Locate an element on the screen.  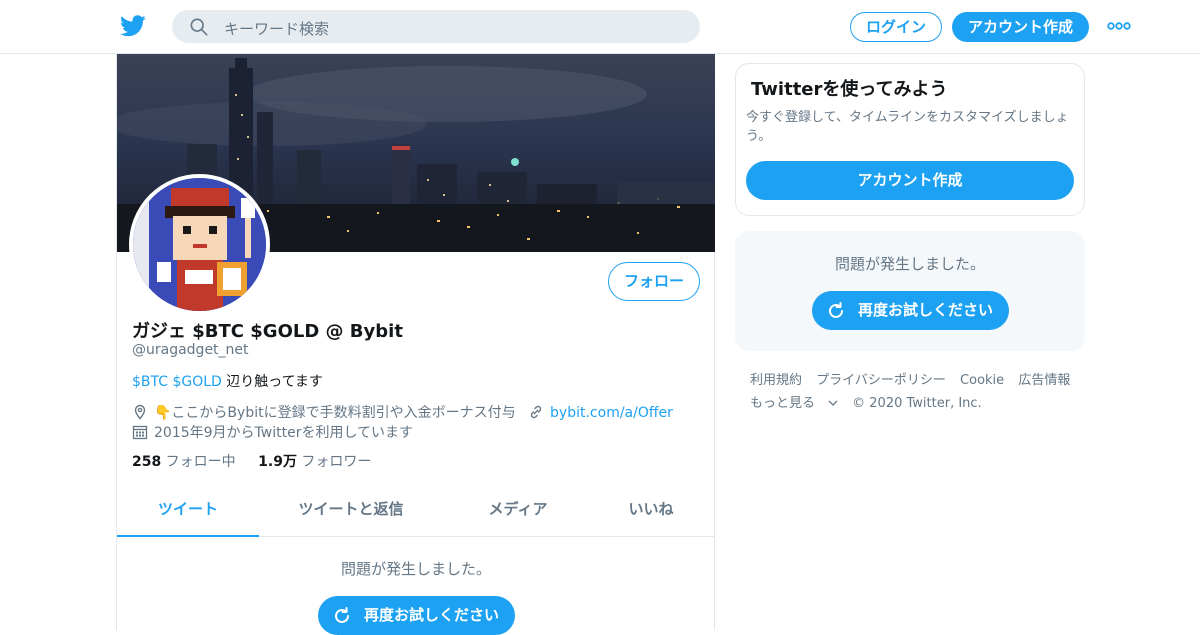
avatar is located at coordinates (199, 244).